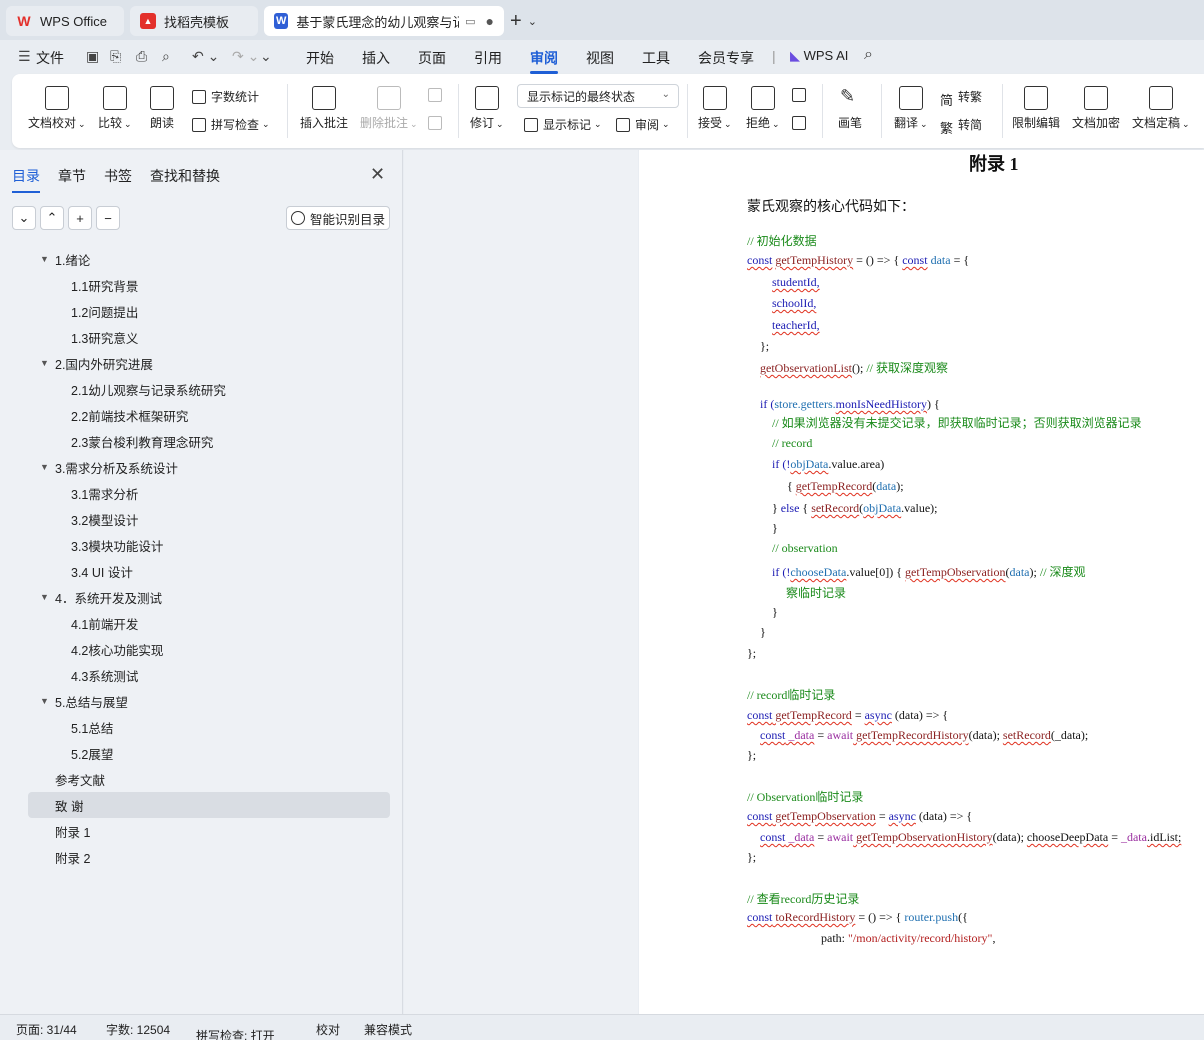 The height and width of the screenshot is (1040, 1204). I want to click on toc-item: 1.1研究背景, so click(209, 285).